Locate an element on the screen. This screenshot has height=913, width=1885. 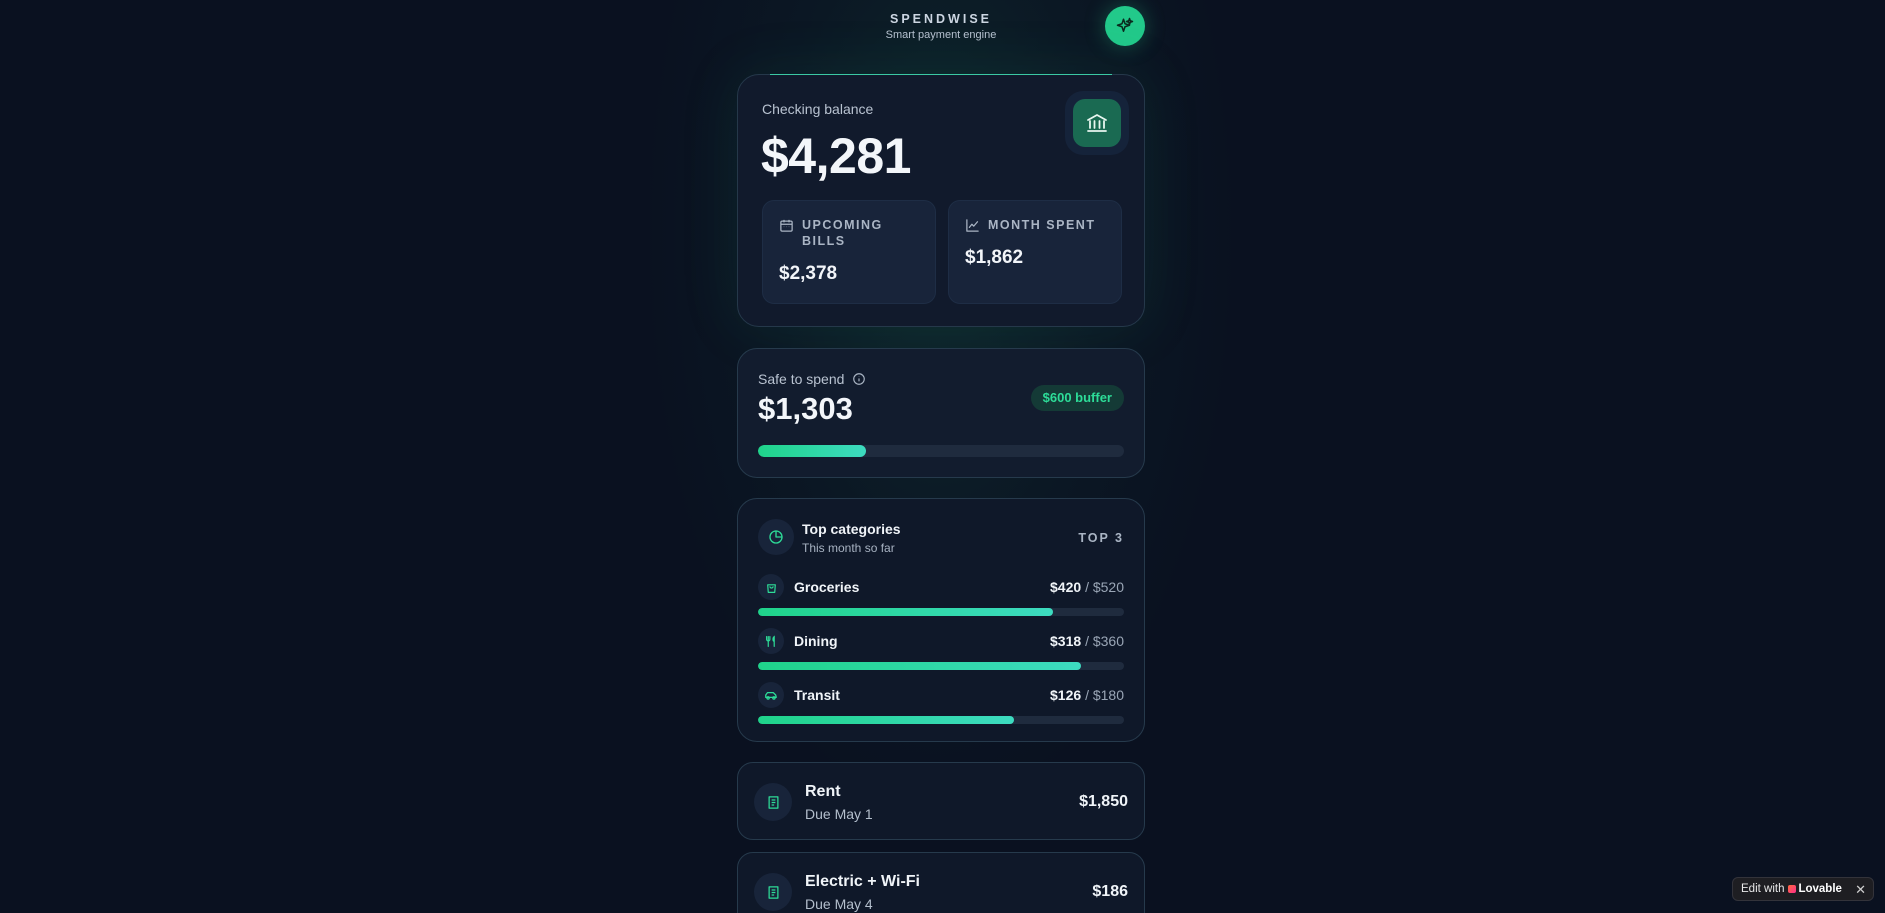
badge-prefix: Edit with is located at coordinates (1763, 889).